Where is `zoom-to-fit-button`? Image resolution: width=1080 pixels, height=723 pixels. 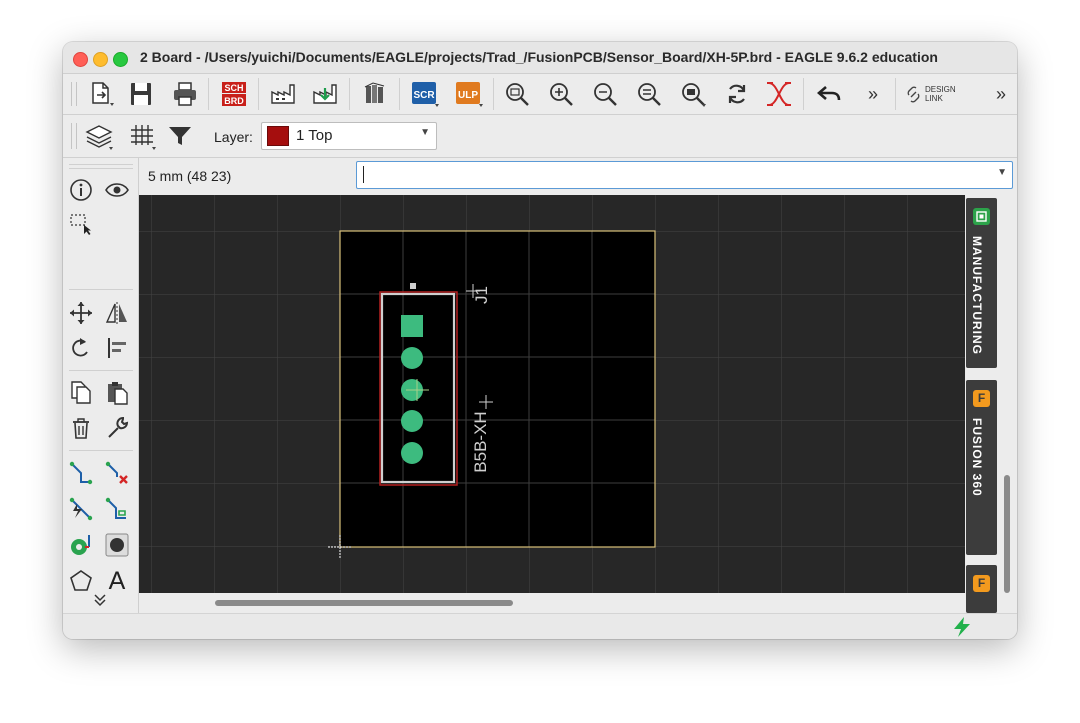
zoom-to-fit-button is located at coordinates (517, 94).